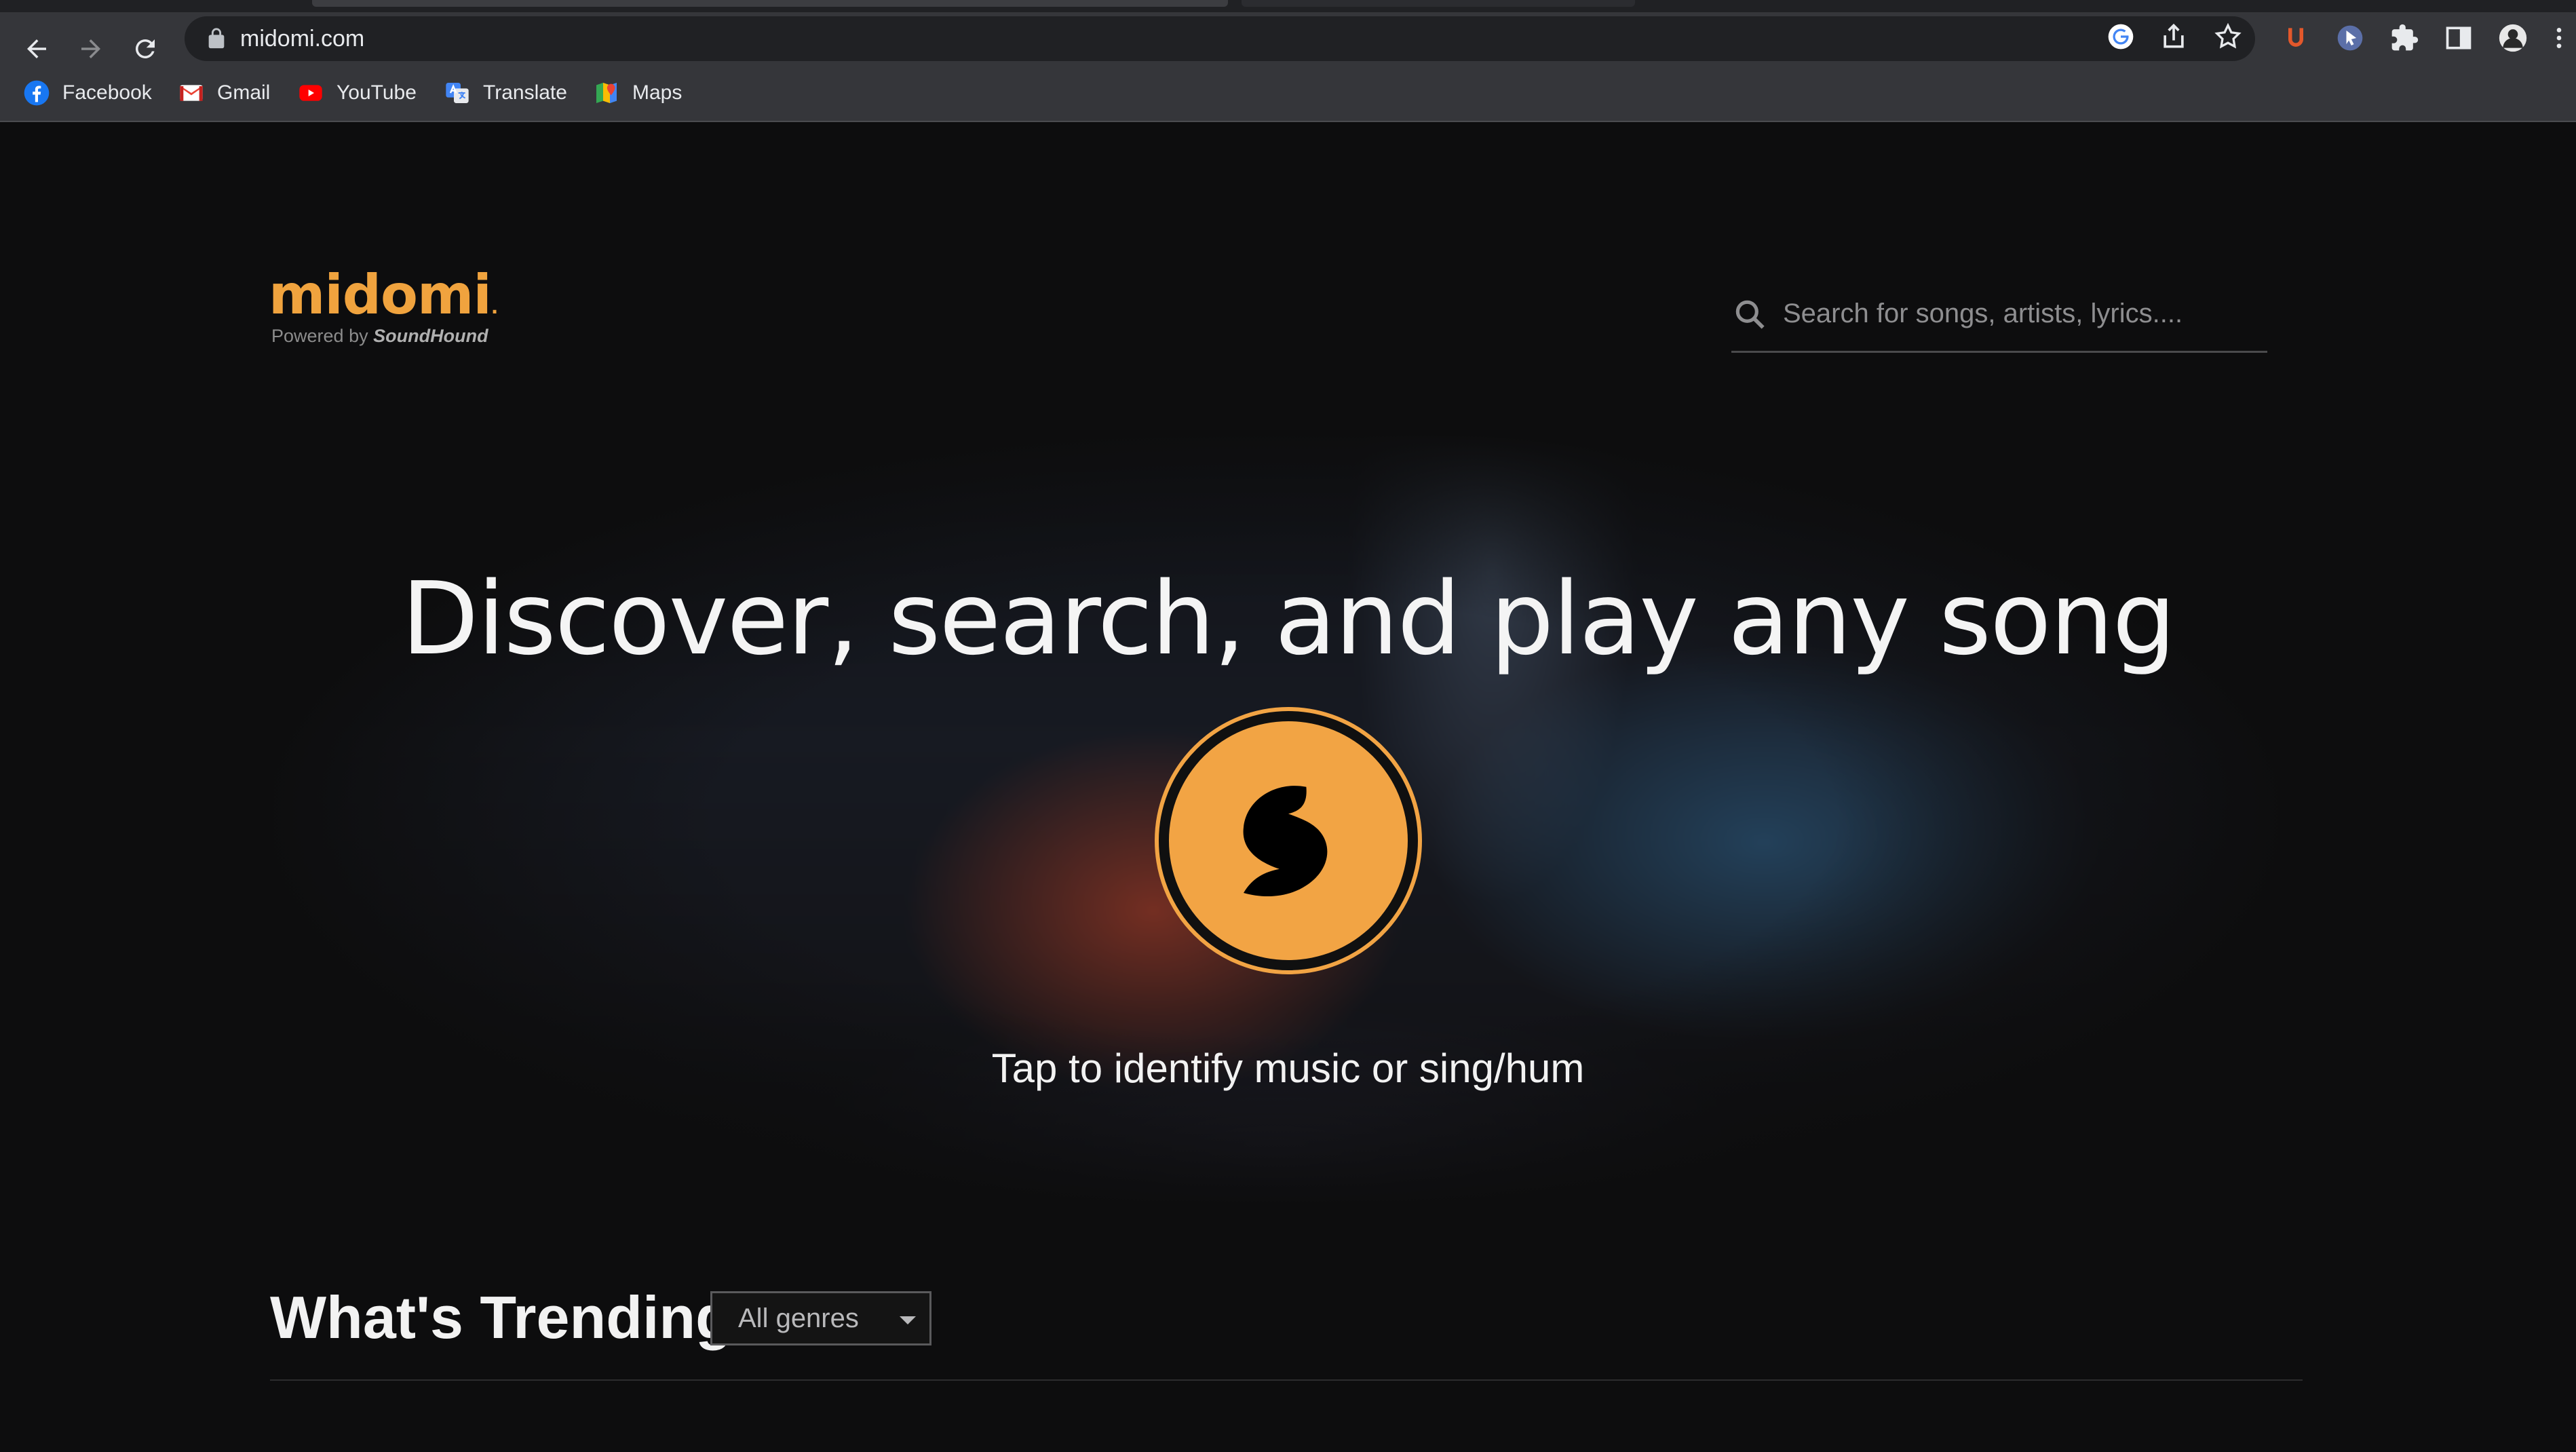 The image size is (2576, 1452). What do you see at coordinates (606, 93) in the screenshot?
I see `maps-icon` at bounding box center [606, 93].